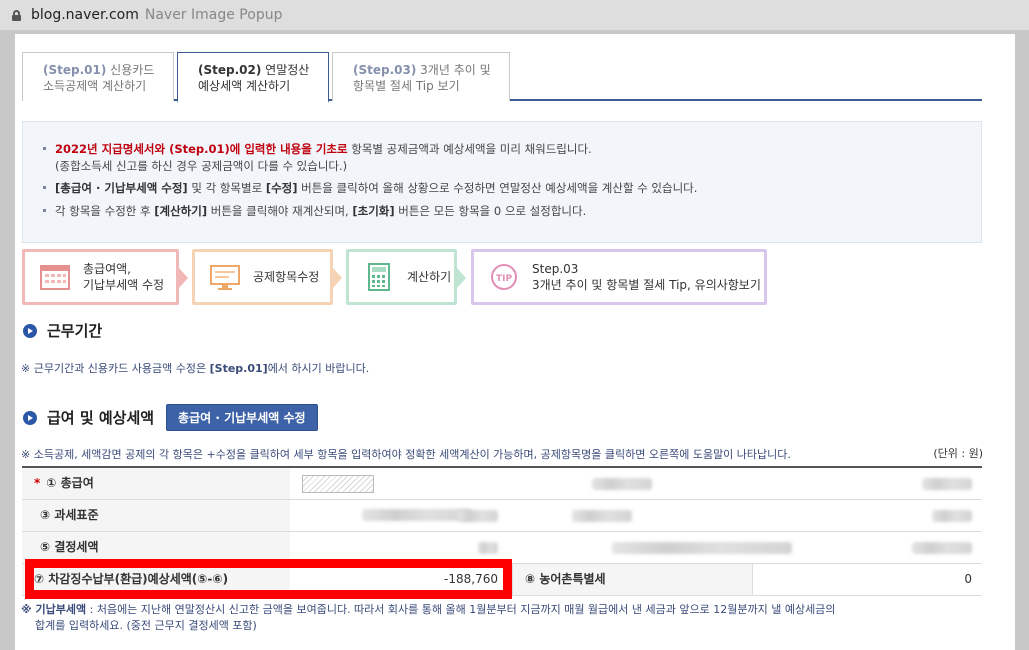 This screenshot has width=1029, height=650. Describe the element at coordinates (95, 86) in the screenshot. I see `tab-label: 소득공제액 계산하기` at that location.